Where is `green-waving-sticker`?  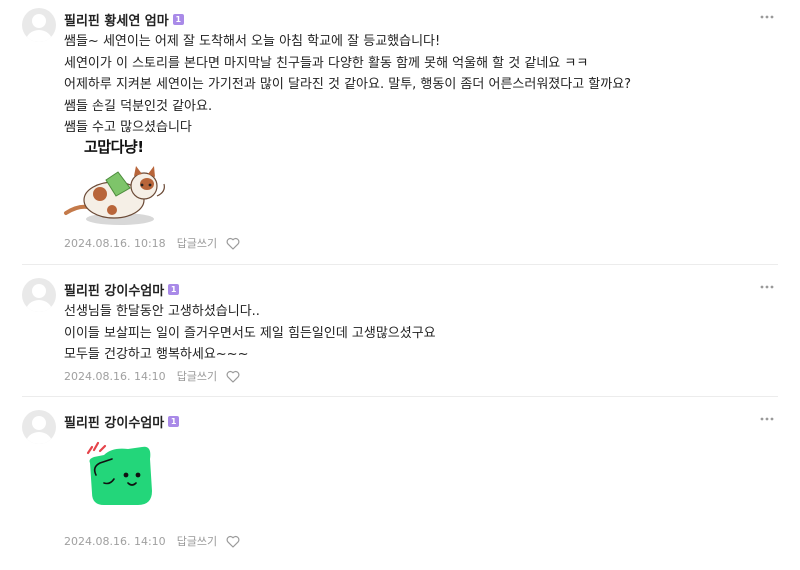
green-waving-sticker is located at coordinates (122, 474).